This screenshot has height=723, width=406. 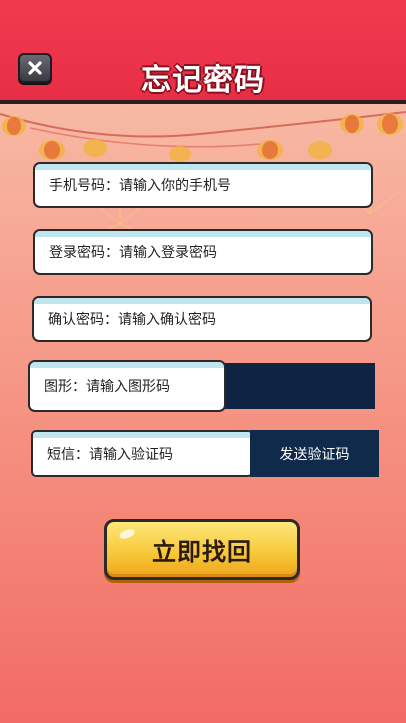 I want to click on captcha-image, so click(x=299, y=386).